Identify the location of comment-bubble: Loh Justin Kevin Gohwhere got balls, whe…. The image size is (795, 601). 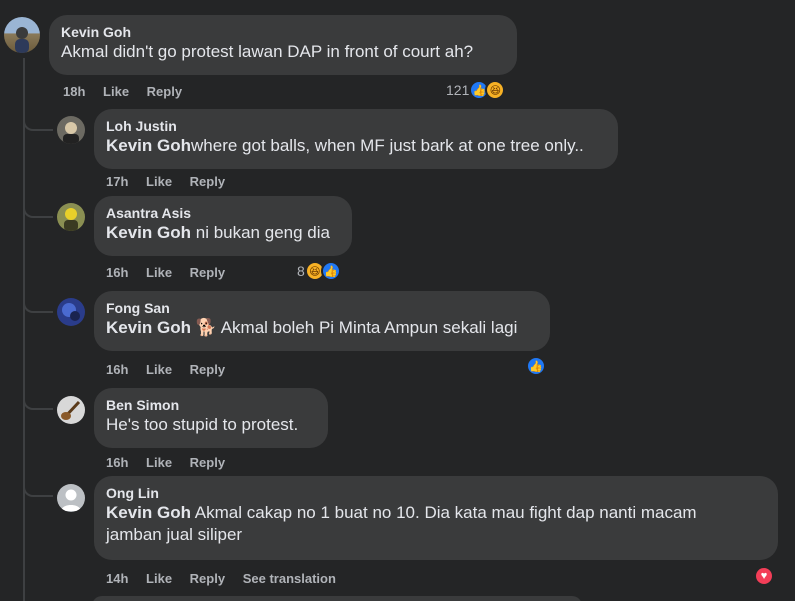
(356, 139).